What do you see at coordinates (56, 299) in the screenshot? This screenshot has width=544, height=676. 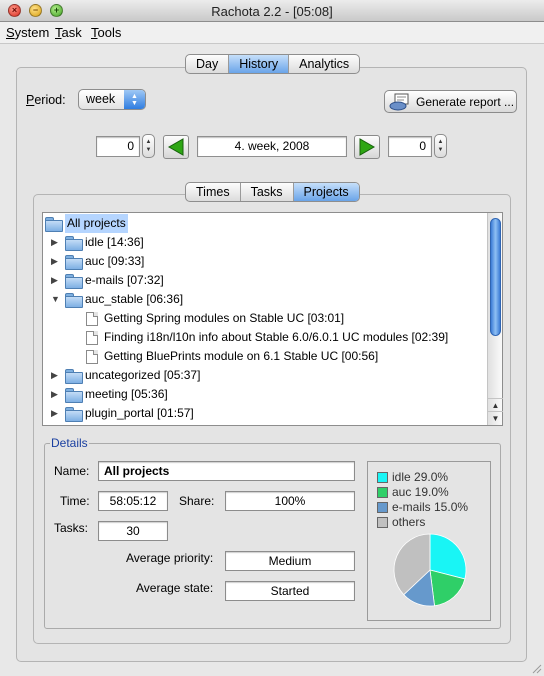 I see `collapse-triangle-icon: ▼` at bounding box center [56, 299].